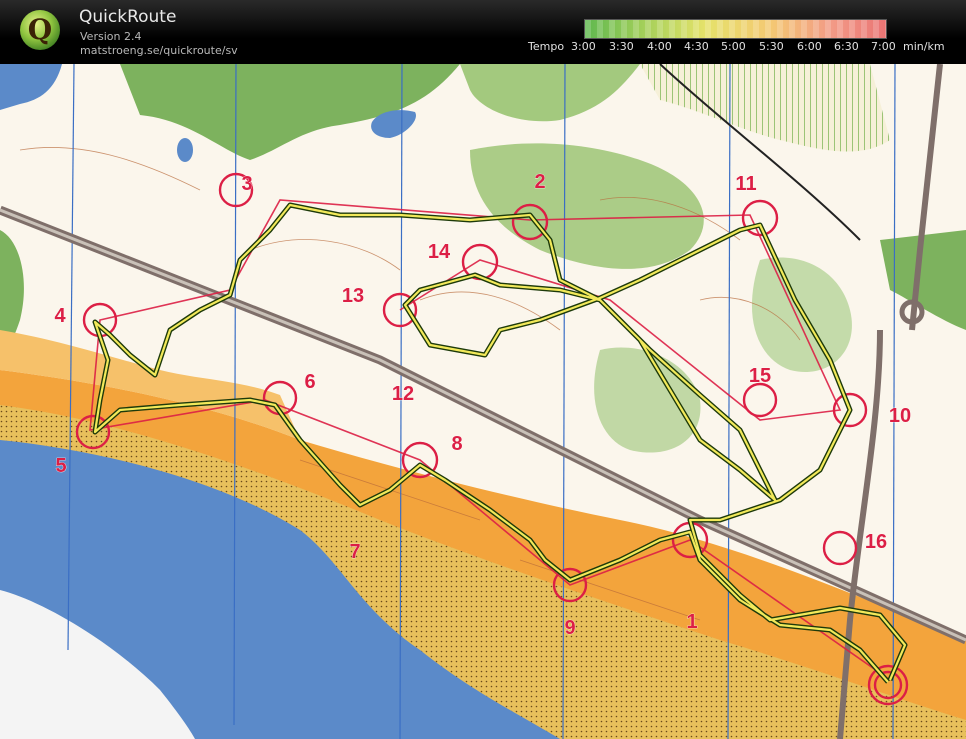  I want to click on control-number: 5, so click(60, 466).